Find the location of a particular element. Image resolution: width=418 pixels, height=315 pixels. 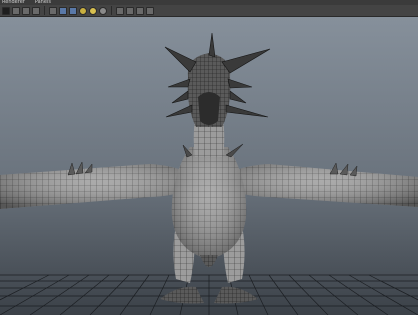

lights-icon is located at coordinates (83, 10).